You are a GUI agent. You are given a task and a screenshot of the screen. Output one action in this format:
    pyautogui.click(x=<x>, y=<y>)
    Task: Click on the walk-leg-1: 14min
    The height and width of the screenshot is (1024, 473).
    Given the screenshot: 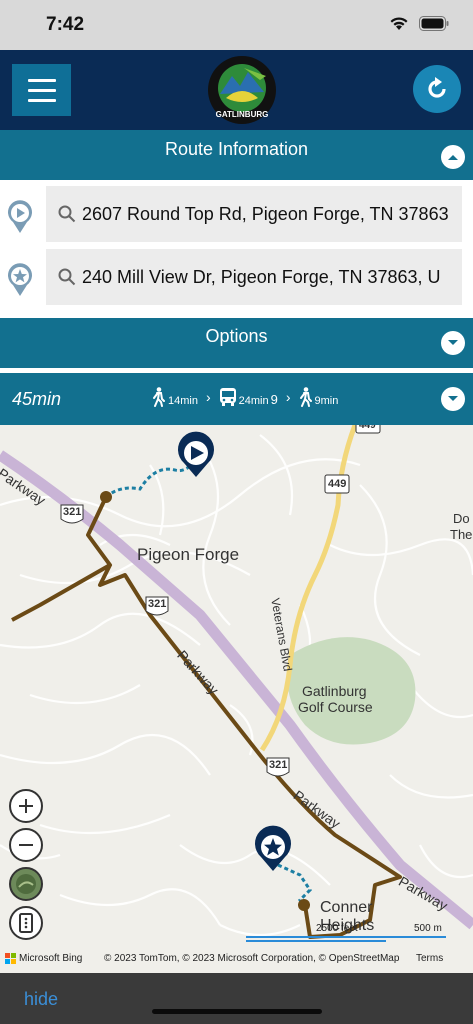 What is the action you would take?
    pyautogui.click(x=175, y=397)
    